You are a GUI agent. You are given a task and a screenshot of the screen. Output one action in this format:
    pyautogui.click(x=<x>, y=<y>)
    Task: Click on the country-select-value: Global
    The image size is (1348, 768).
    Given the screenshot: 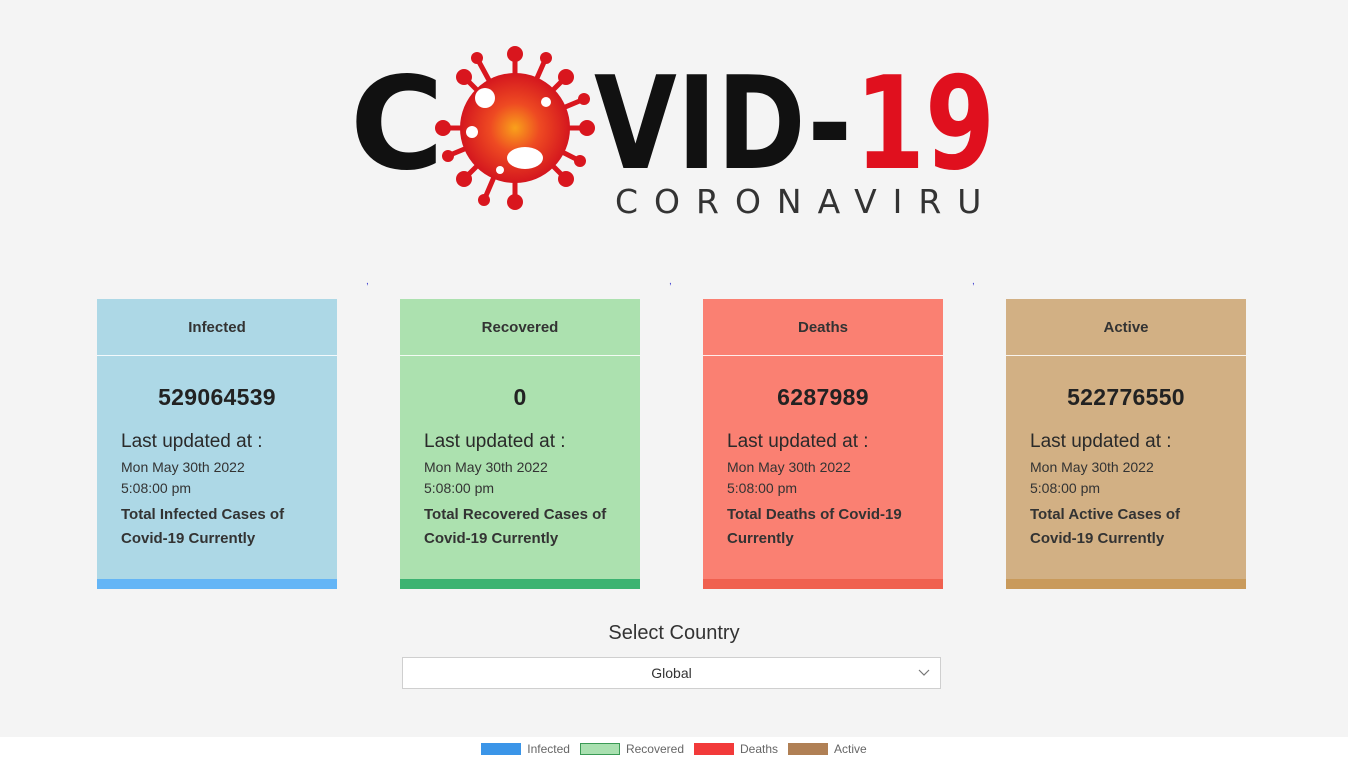 What is the action you would take?
    pyautogui.click(x=671, y=673)
    